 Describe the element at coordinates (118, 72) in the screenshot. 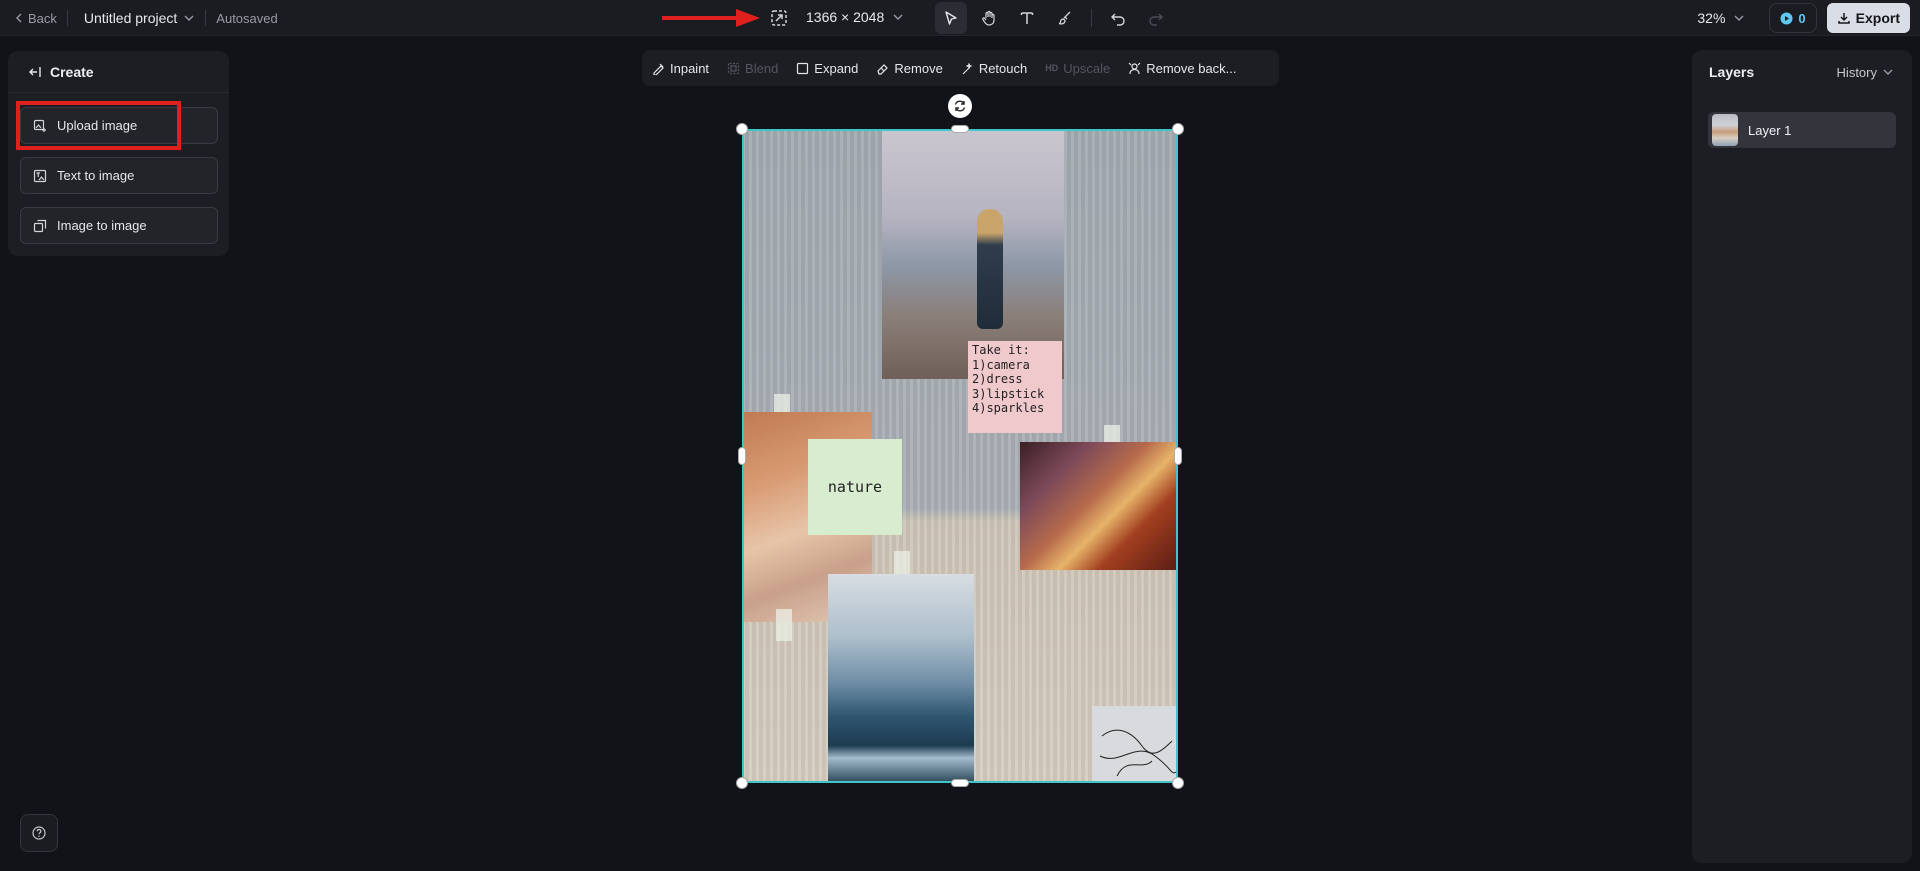

I see `create-panel-header: Create` at that location.